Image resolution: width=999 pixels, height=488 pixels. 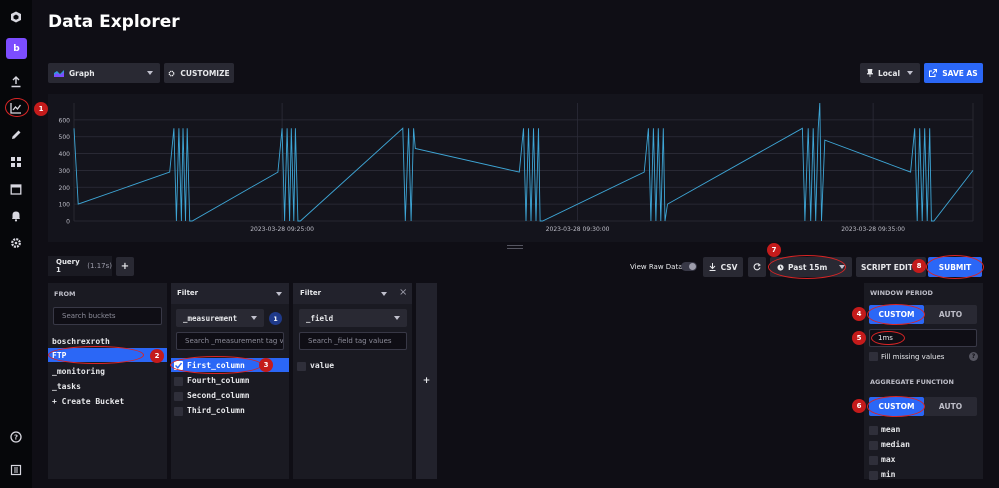 I want to click on function-item-mean: mean, so click(x=890, y=429).